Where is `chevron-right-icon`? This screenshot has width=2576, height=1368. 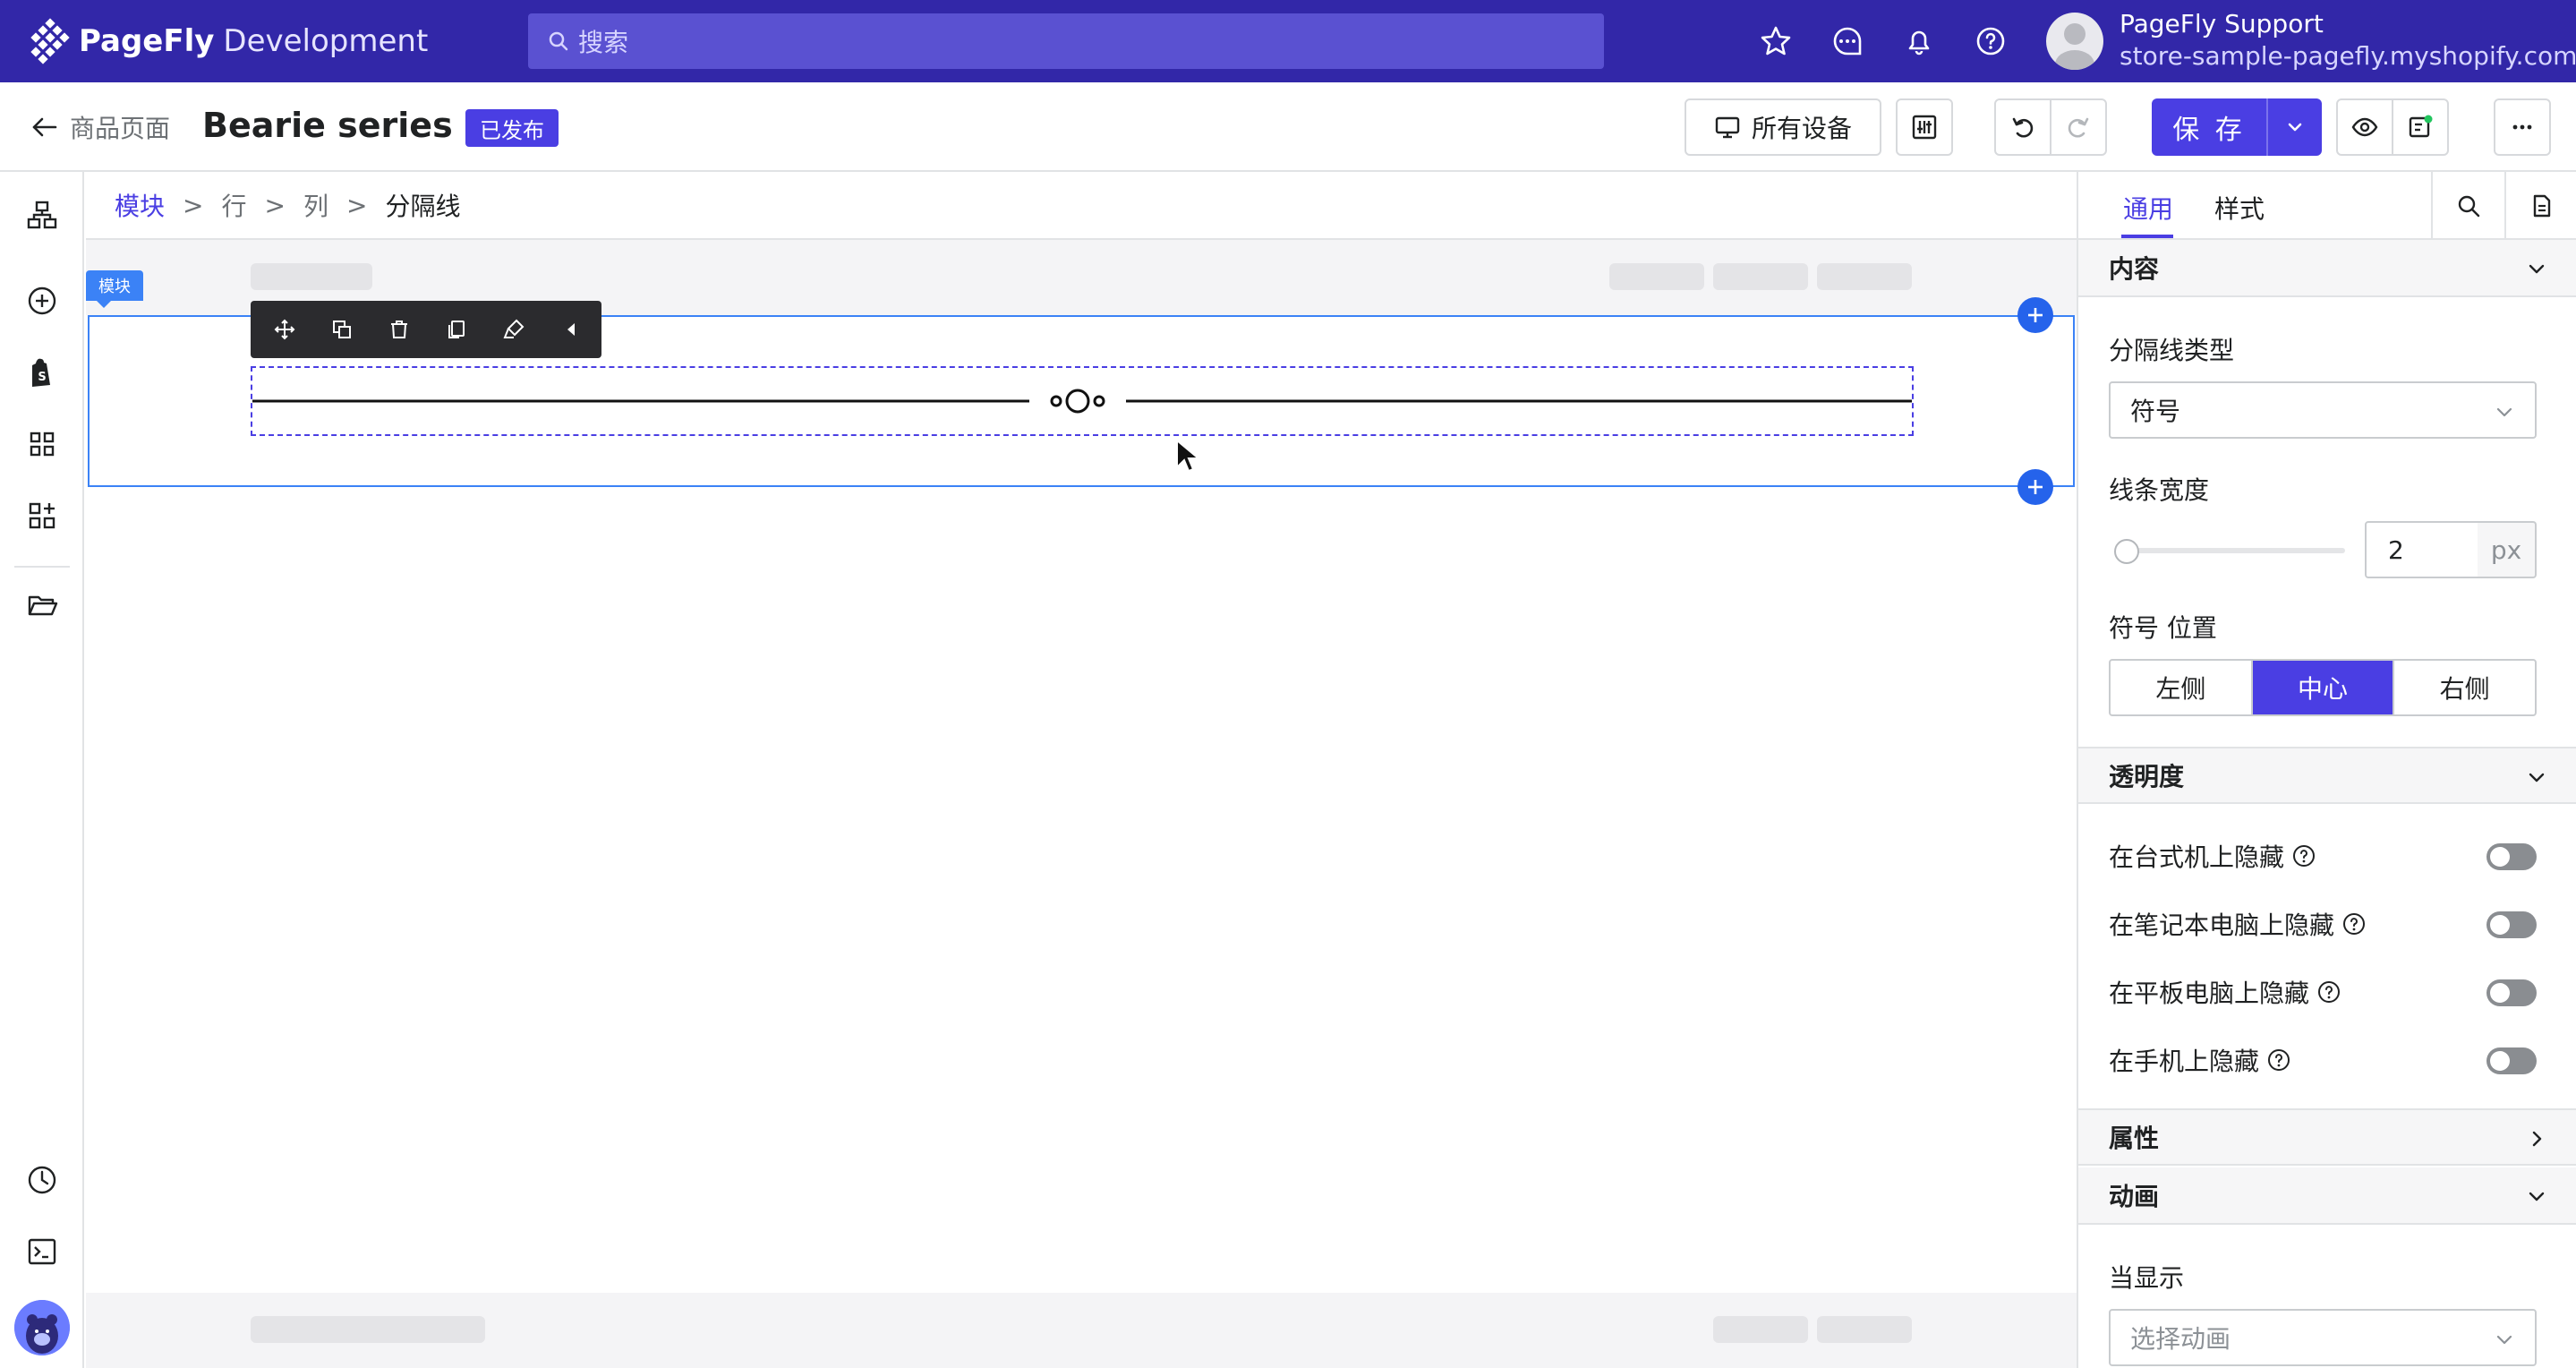
chevron-right-icon is located at coordinates (2537, 1139).